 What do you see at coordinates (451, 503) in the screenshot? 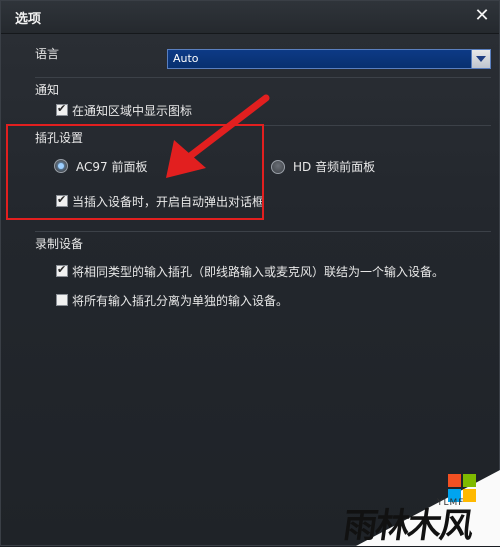
I see `watermark-sub: YLMF` at bounding box center [451, 503].